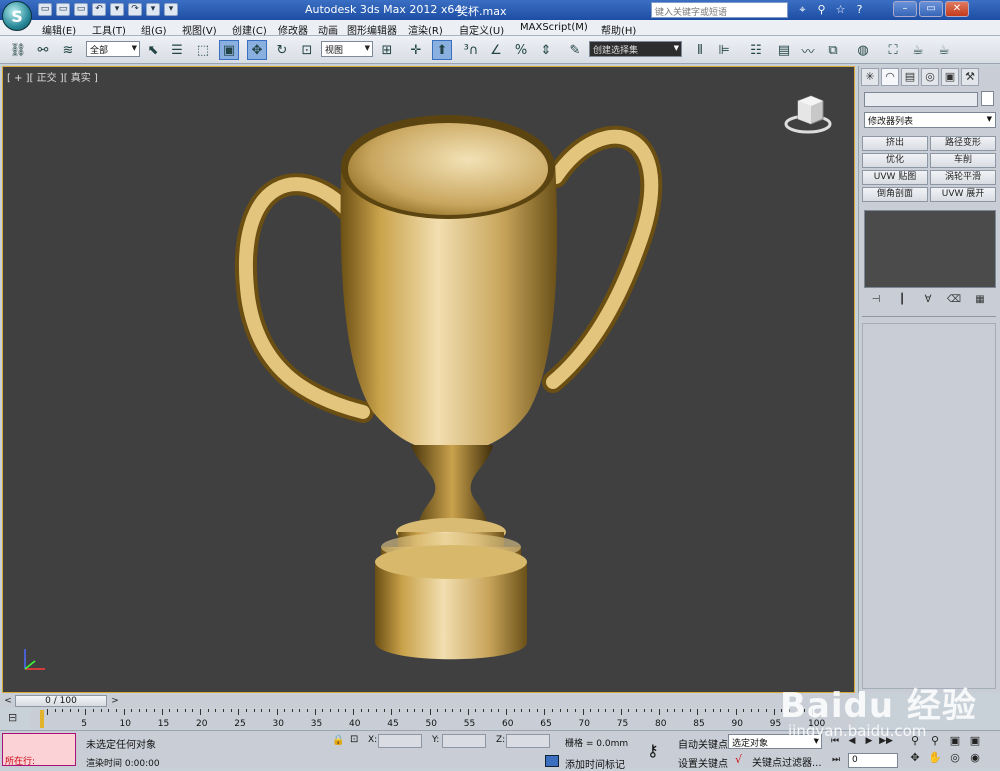  Describe the element at coordinates (905, 9) in the screenshot. I see `minimize-button: –` at that location.